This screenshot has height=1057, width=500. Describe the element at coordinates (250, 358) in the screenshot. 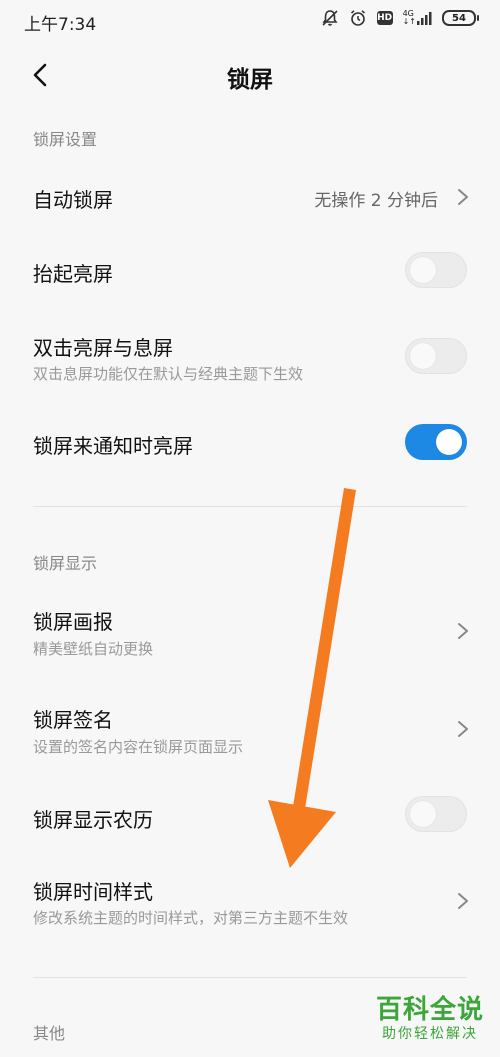

I see `setting-double-tap: 双击亮屏与息屏 双击息屏功能仅在默认与经典主题下生效` at that location.